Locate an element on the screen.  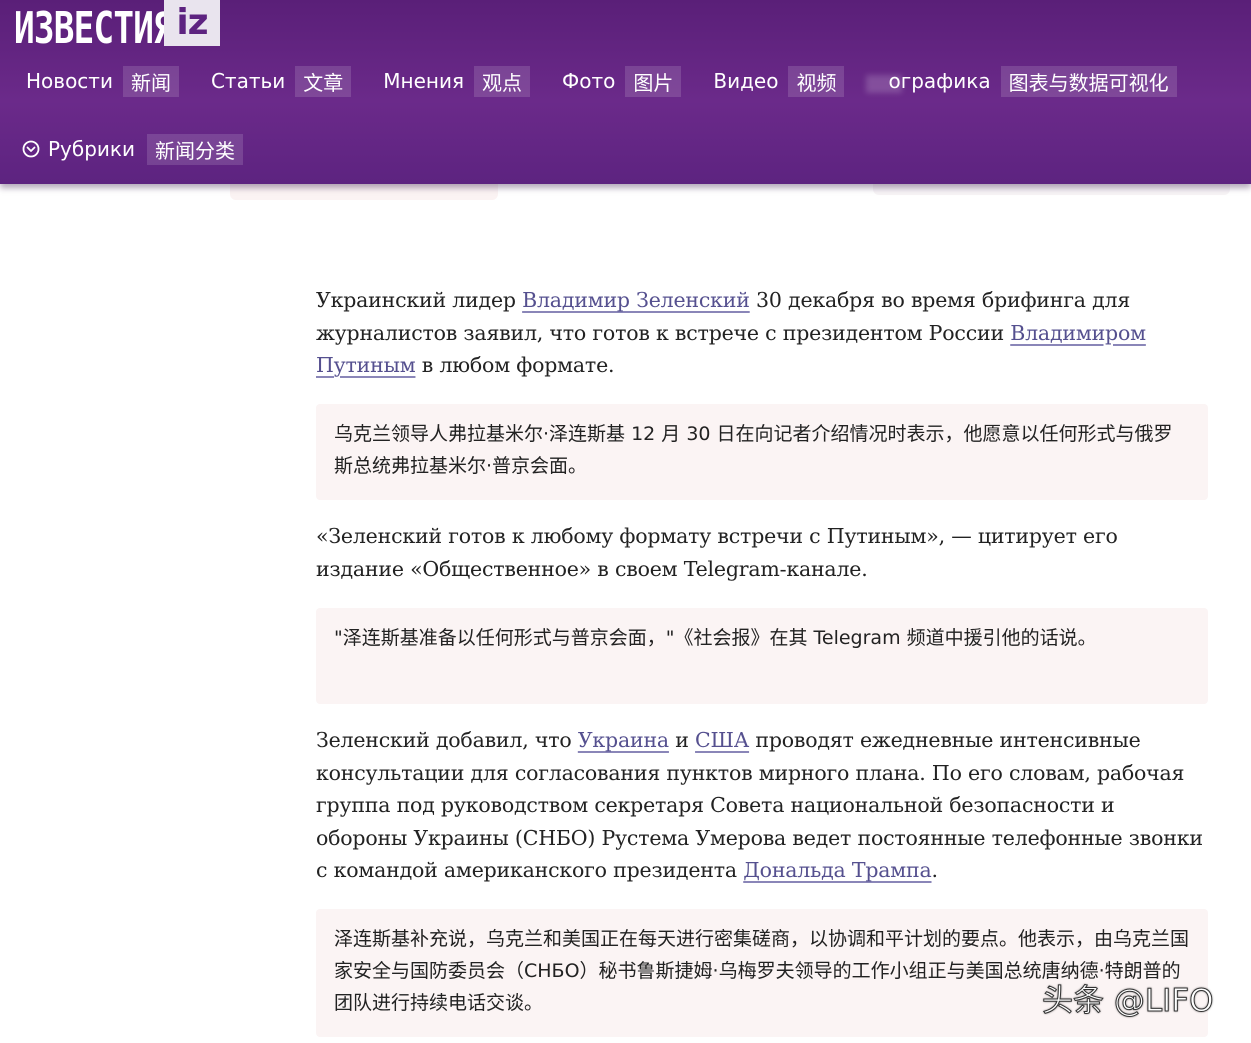
nav-item-articles: Статьи 文章 is located at coordinates (276, 81).